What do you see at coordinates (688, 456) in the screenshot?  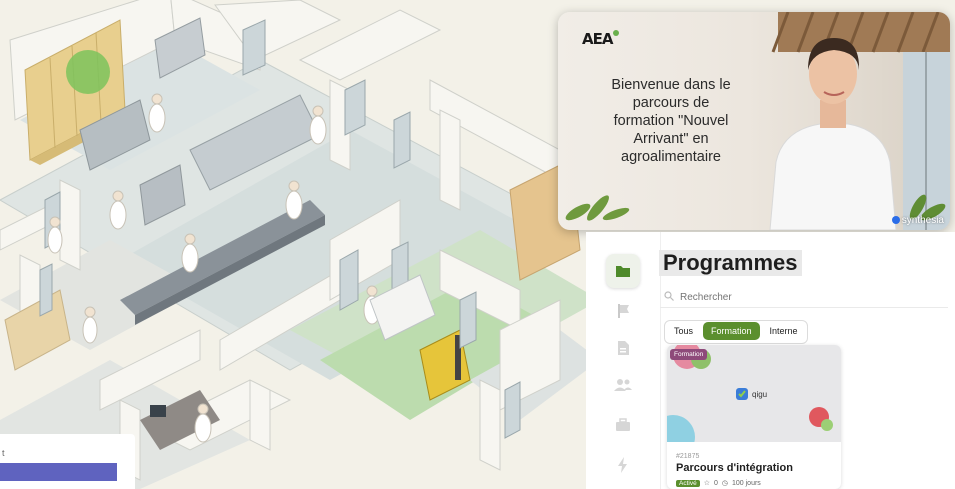 I see `card-code: #21875` at bounding box center [688, 456].